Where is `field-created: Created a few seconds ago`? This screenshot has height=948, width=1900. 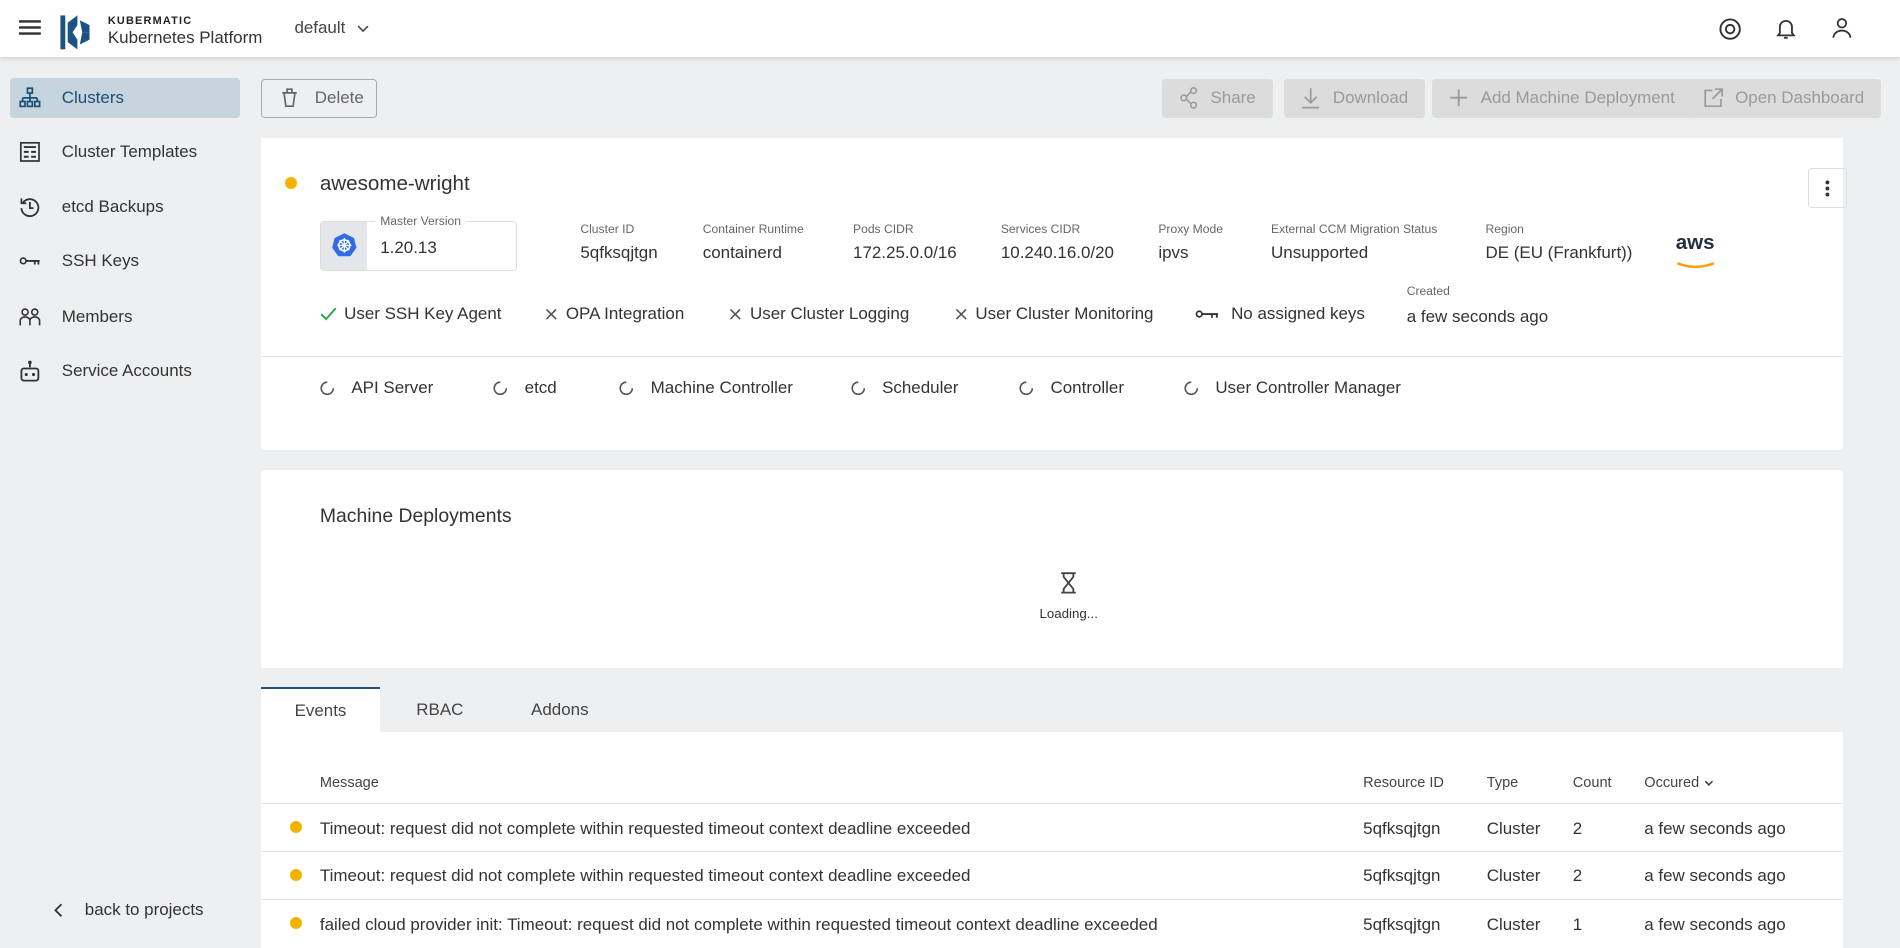 field-created: Created a few seconds ago is located at coordinates (1477, 305).